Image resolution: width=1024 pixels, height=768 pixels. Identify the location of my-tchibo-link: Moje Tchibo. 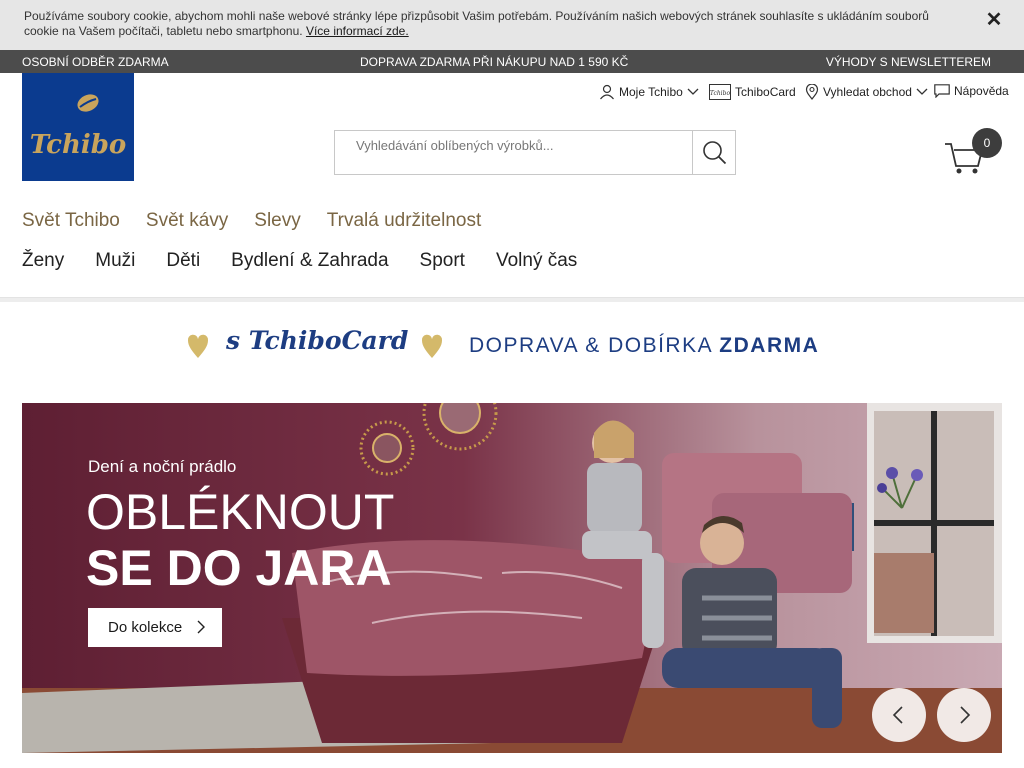
(649, 92).